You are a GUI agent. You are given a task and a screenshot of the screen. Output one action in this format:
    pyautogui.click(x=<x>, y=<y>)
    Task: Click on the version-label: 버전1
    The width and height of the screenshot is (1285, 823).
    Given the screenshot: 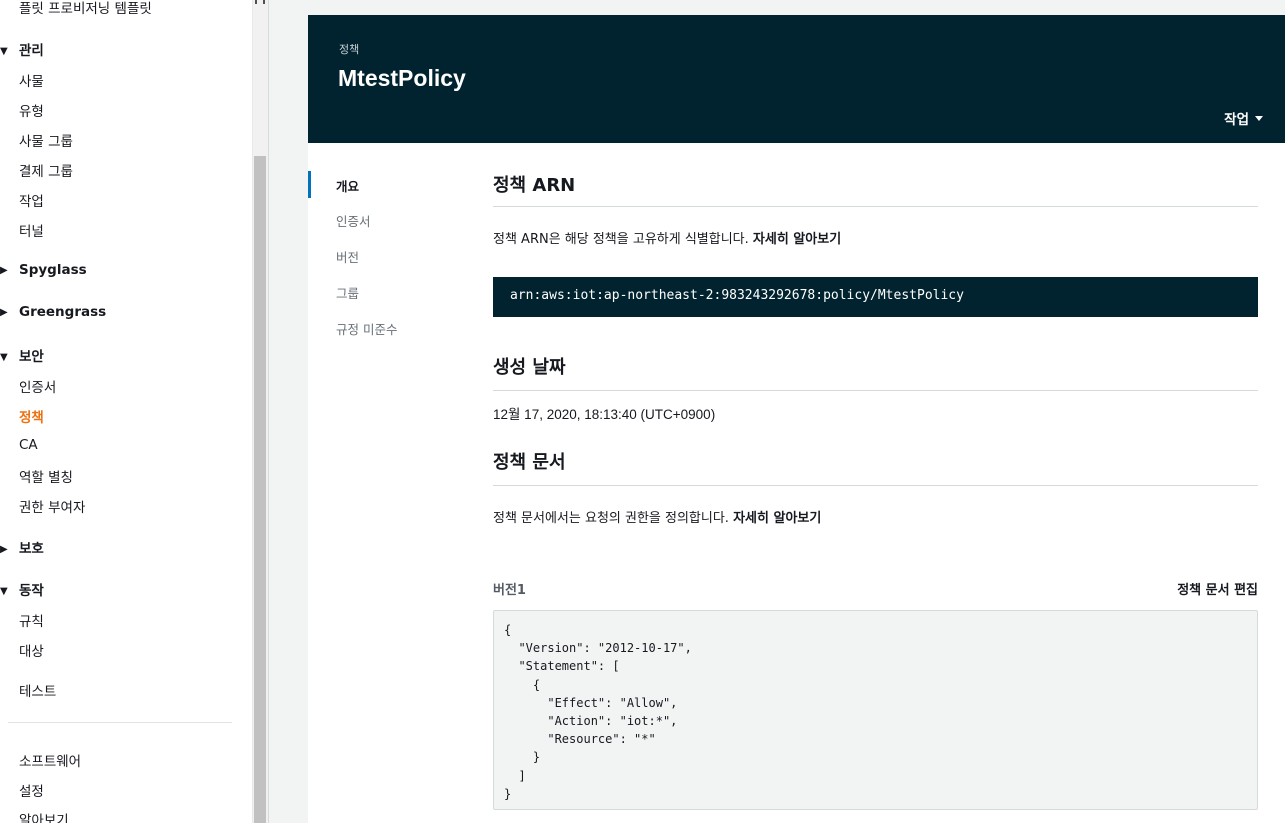 What is the action you would take?
    pyautogui.click(x=509, y=590)
    